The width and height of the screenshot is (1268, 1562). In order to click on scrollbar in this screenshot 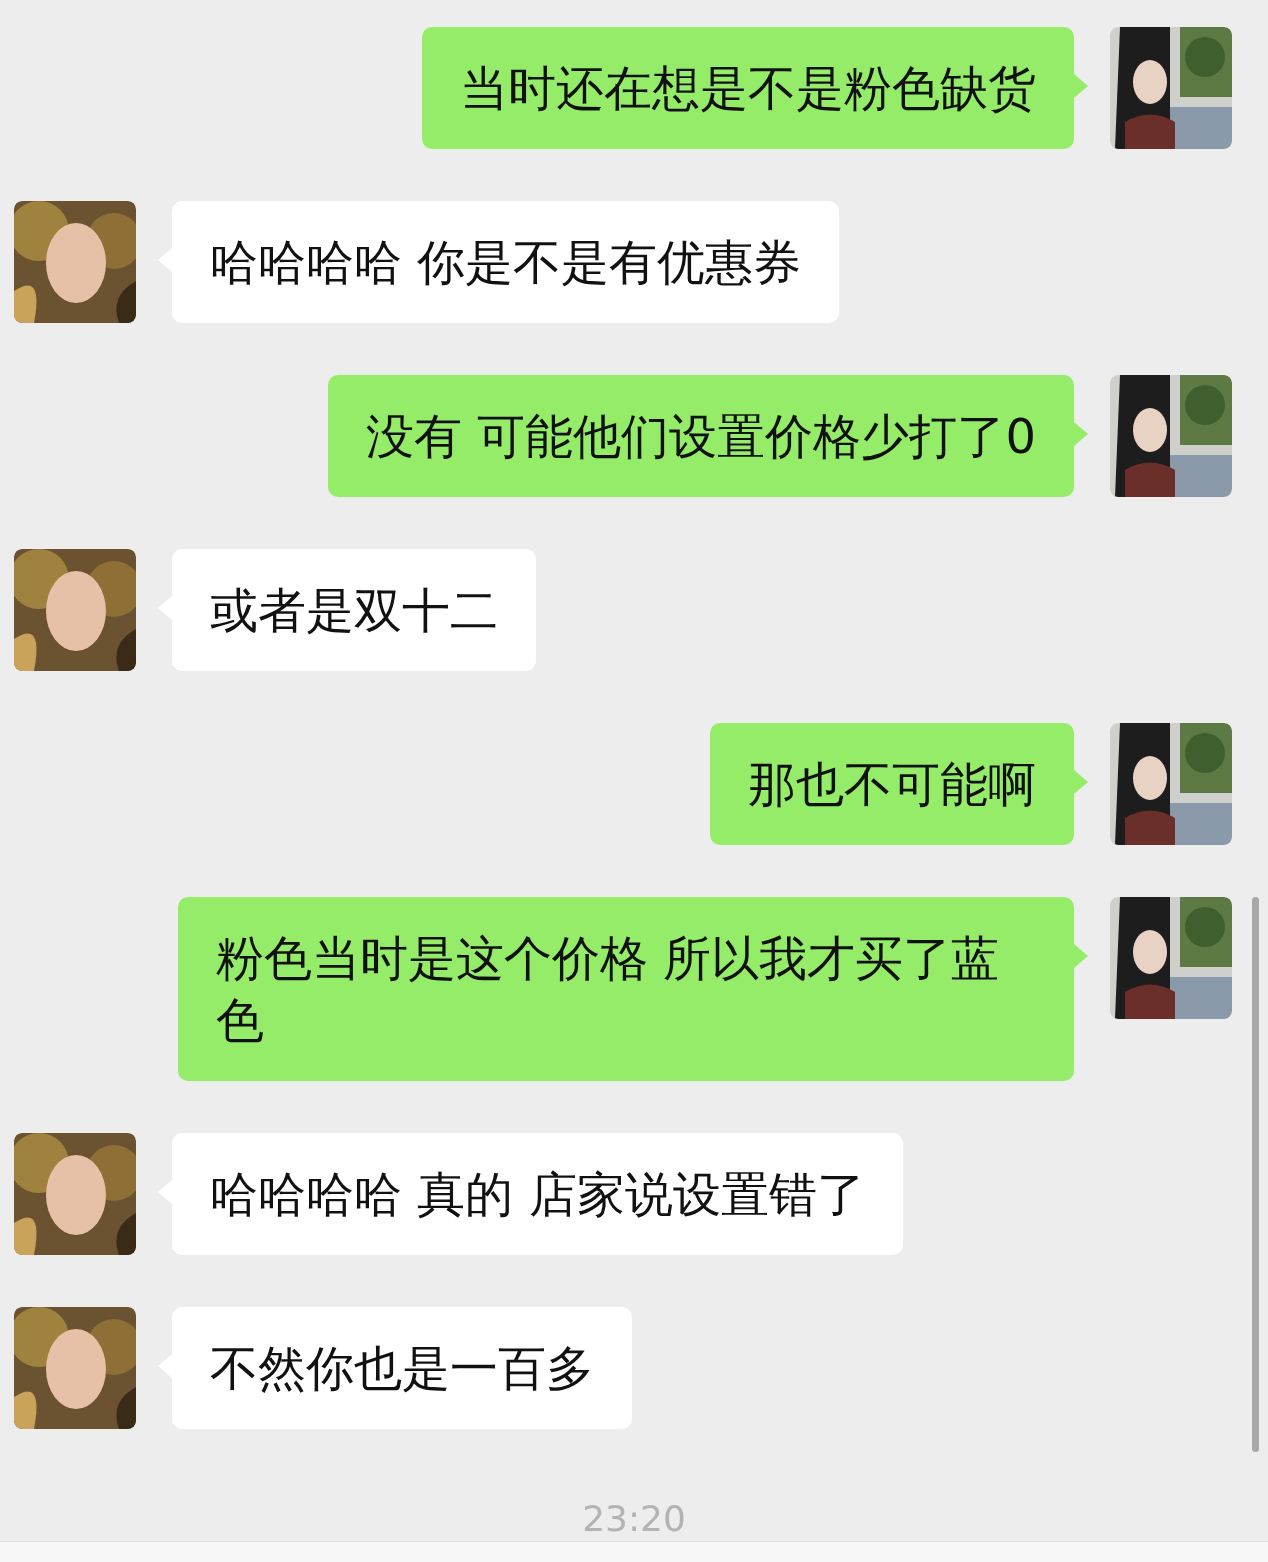, I will do `click(1255, 1174)`.